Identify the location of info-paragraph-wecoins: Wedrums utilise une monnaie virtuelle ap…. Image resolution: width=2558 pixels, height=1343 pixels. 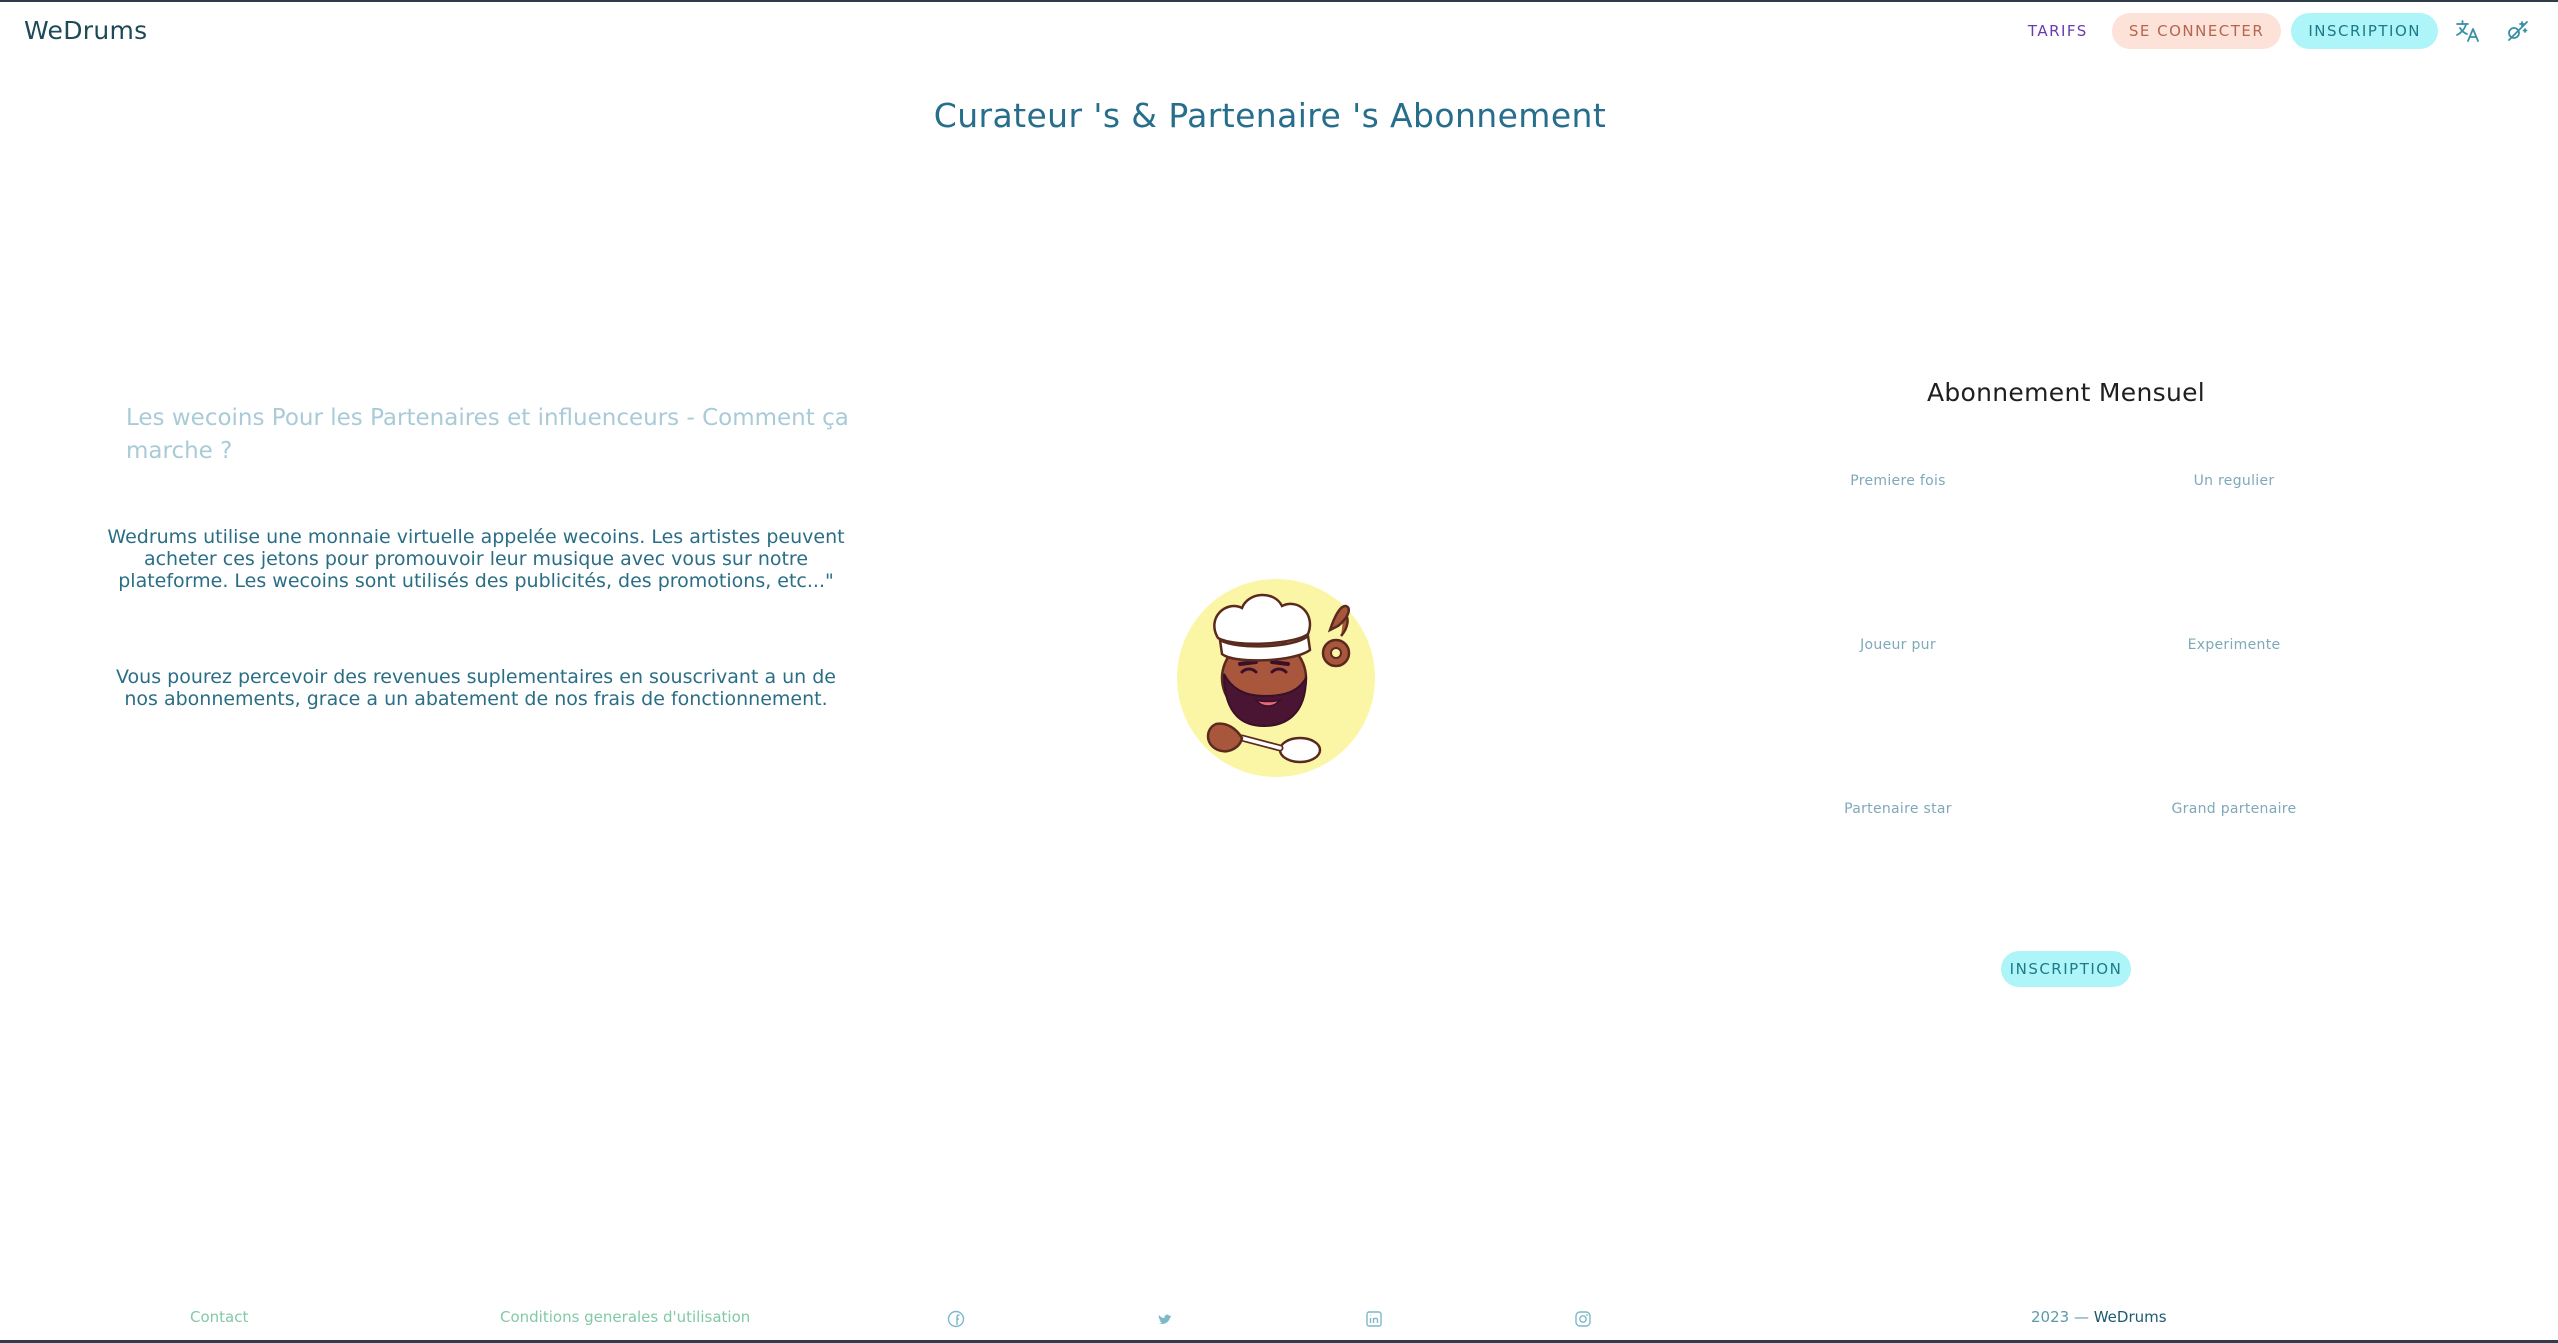
(476, 559).